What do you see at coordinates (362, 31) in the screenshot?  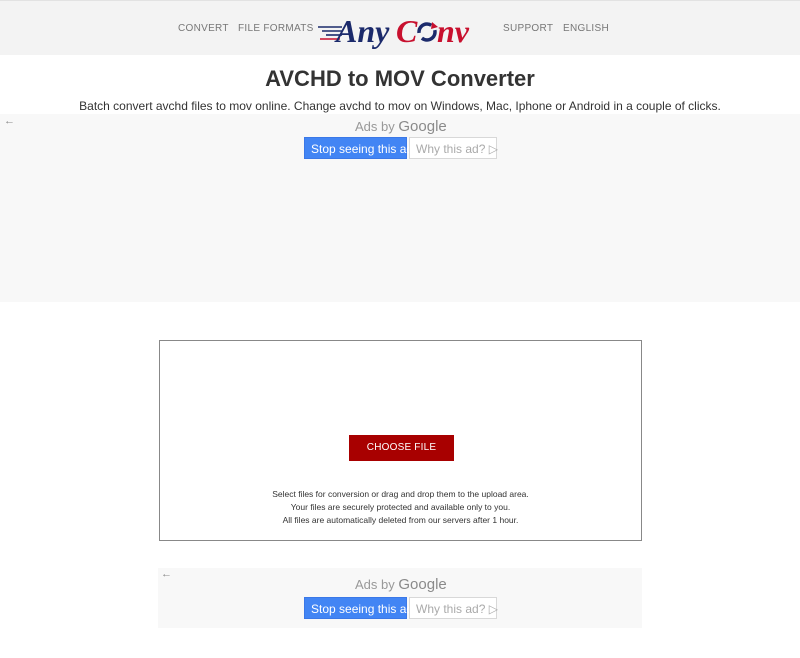 I see `logo-text-any: Any` at bounding box center [362, 31].